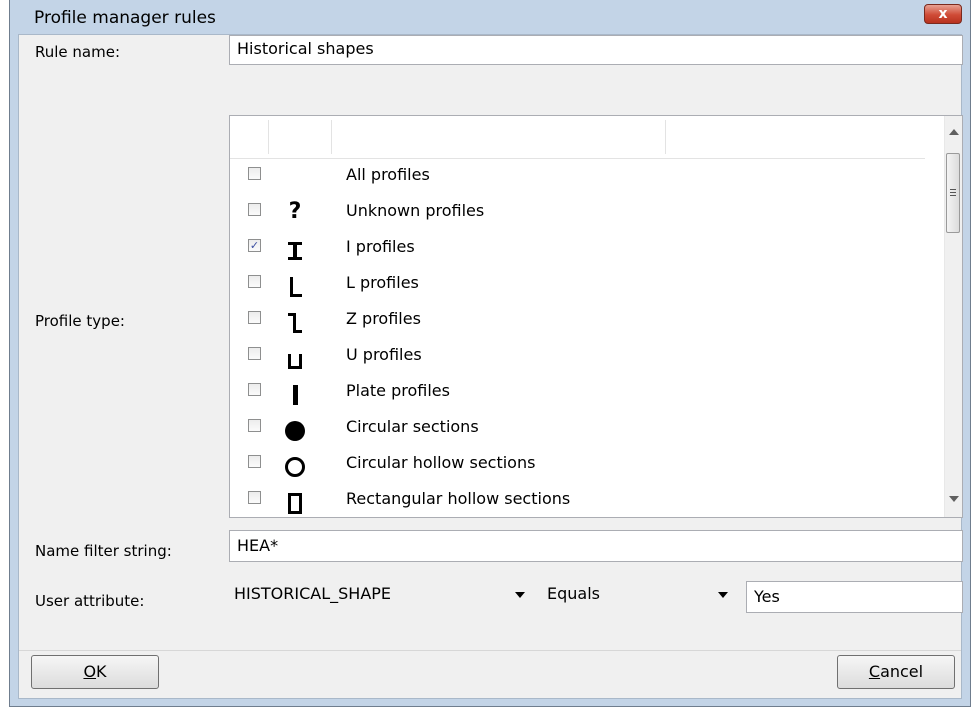 The image size is (972, 708). Describe the element at coordinates (295, 359) in the screenshot. I see `u-shape-icon` at that location.